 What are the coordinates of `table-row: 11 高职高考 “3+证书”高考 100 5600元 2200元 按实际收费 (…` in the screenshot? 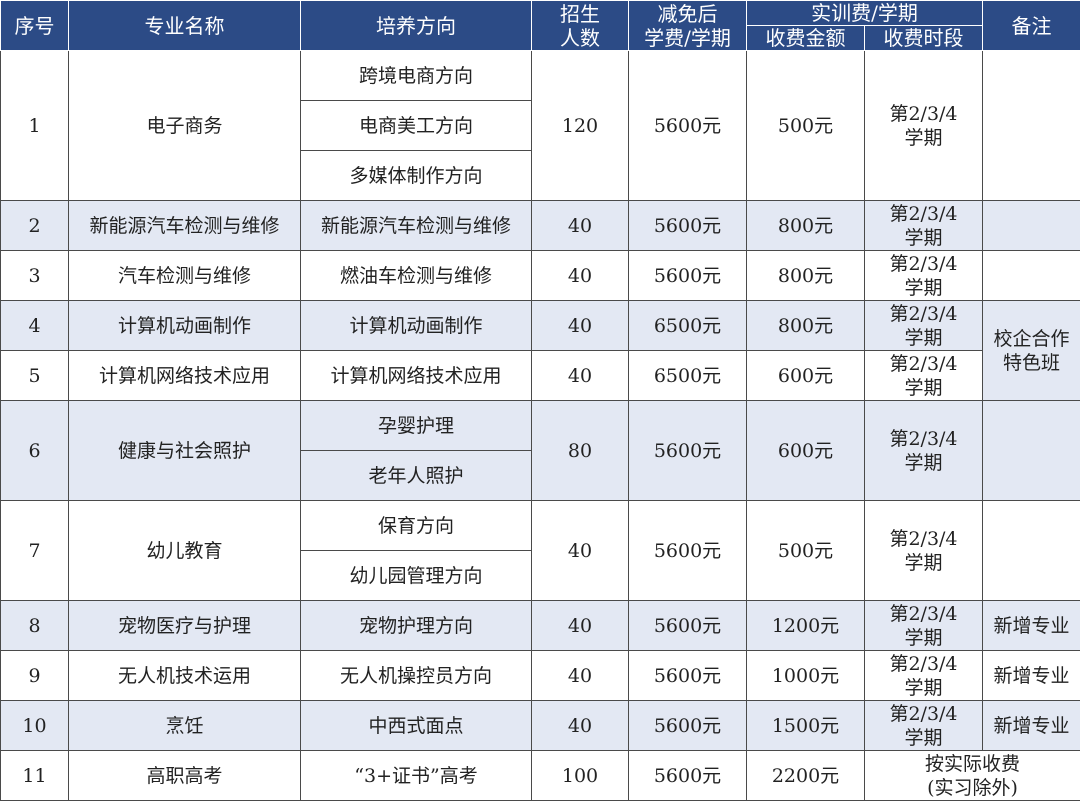 It's located at (540, 775).